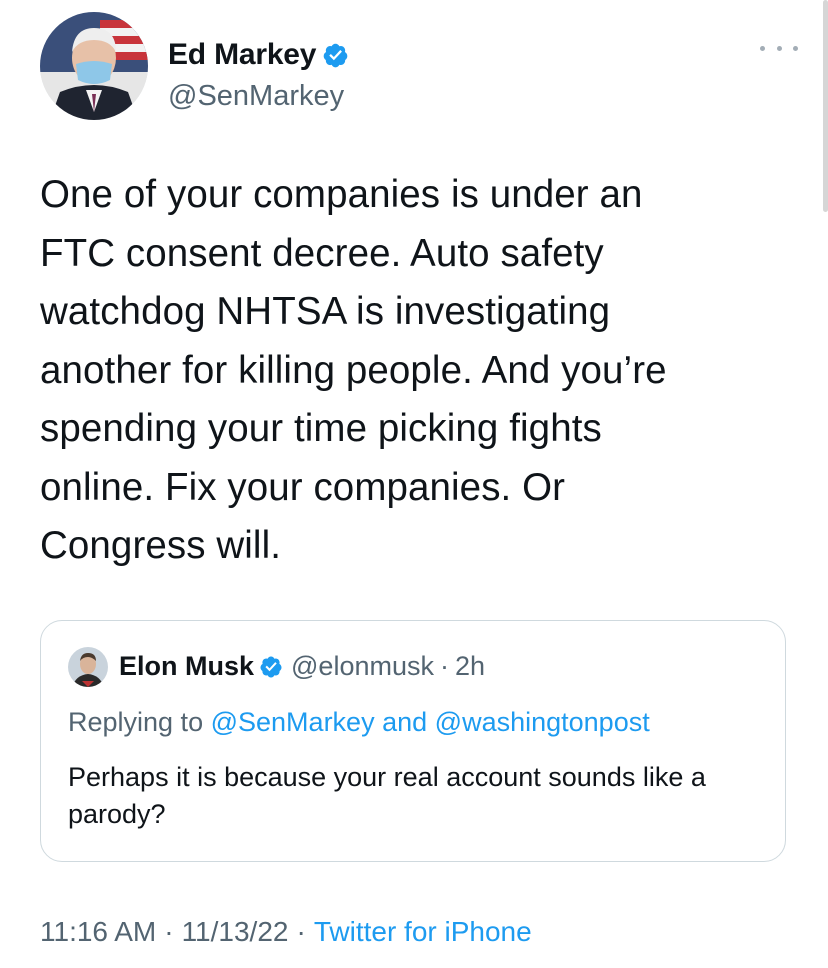 Image resolution: width=828 pixels, height=968 pixels. Describe the element at coordinates (362, 666) in the screenshot. I see `quoted-author-handle: @elonmusk` at that location.